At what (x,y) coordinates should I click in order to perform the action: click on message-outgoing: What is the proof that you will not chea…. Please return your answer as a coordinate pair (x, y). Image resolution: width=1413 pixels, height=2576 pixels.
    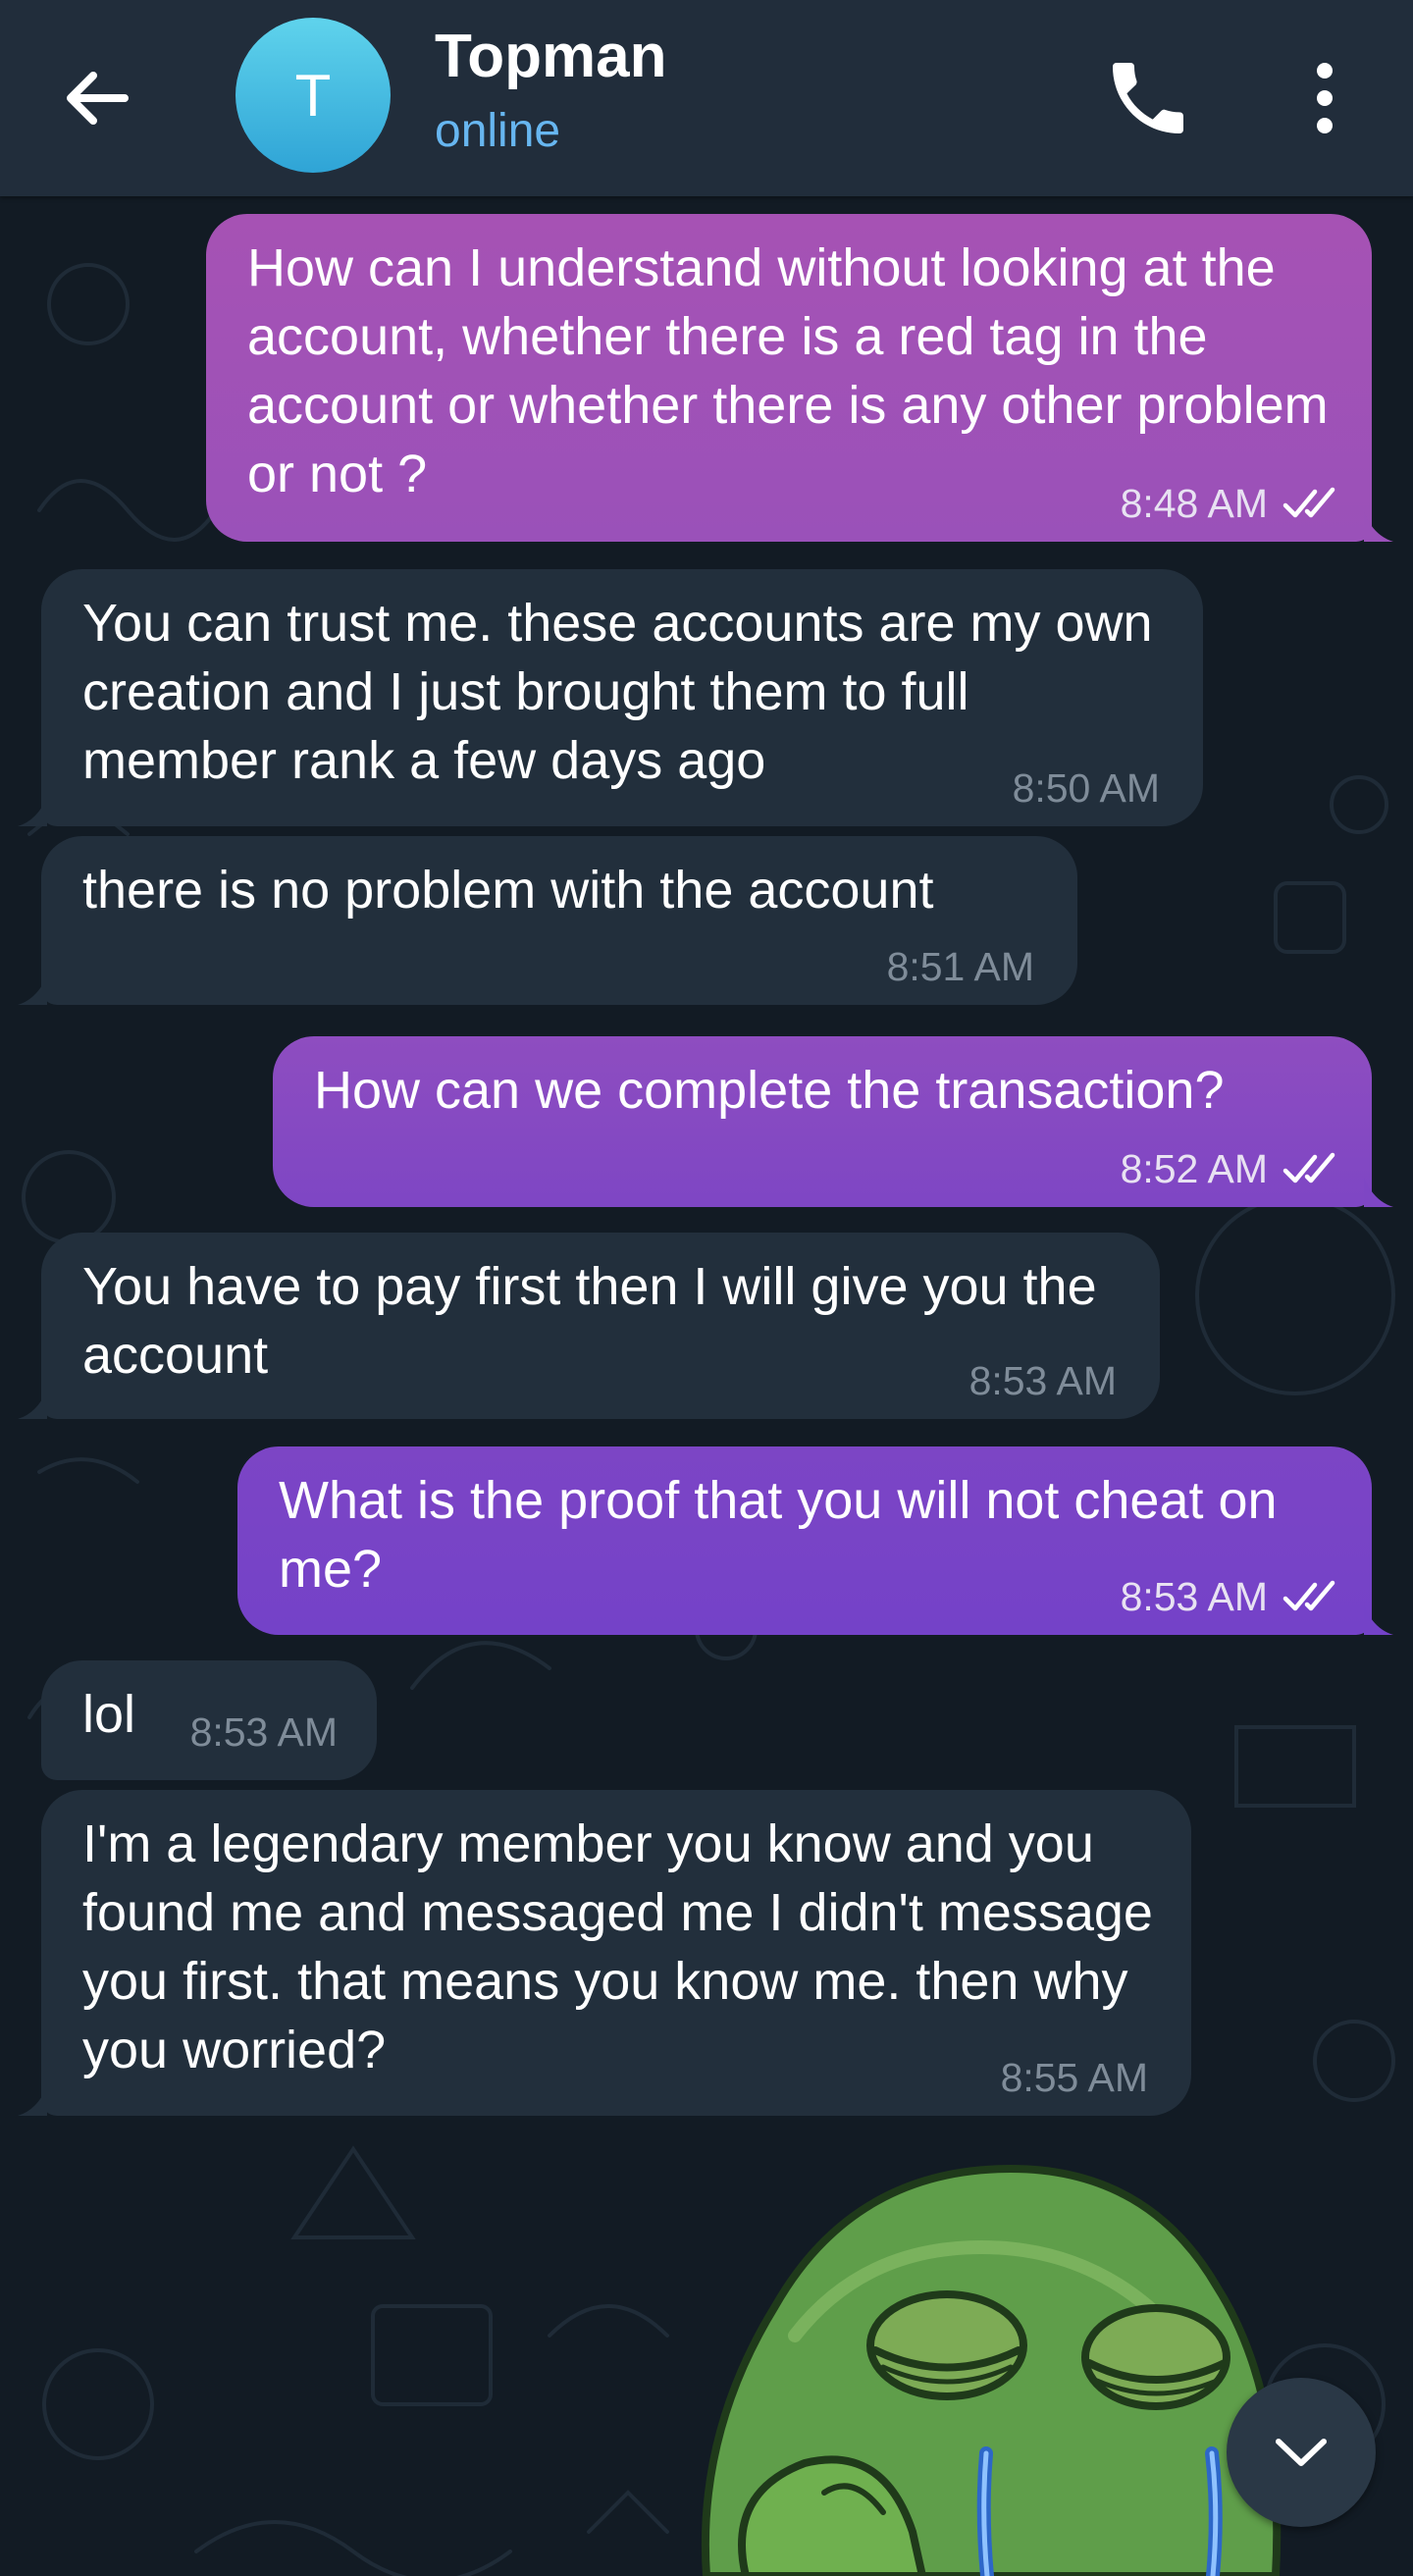
    Looking at the image, I should click on (804, 1540).